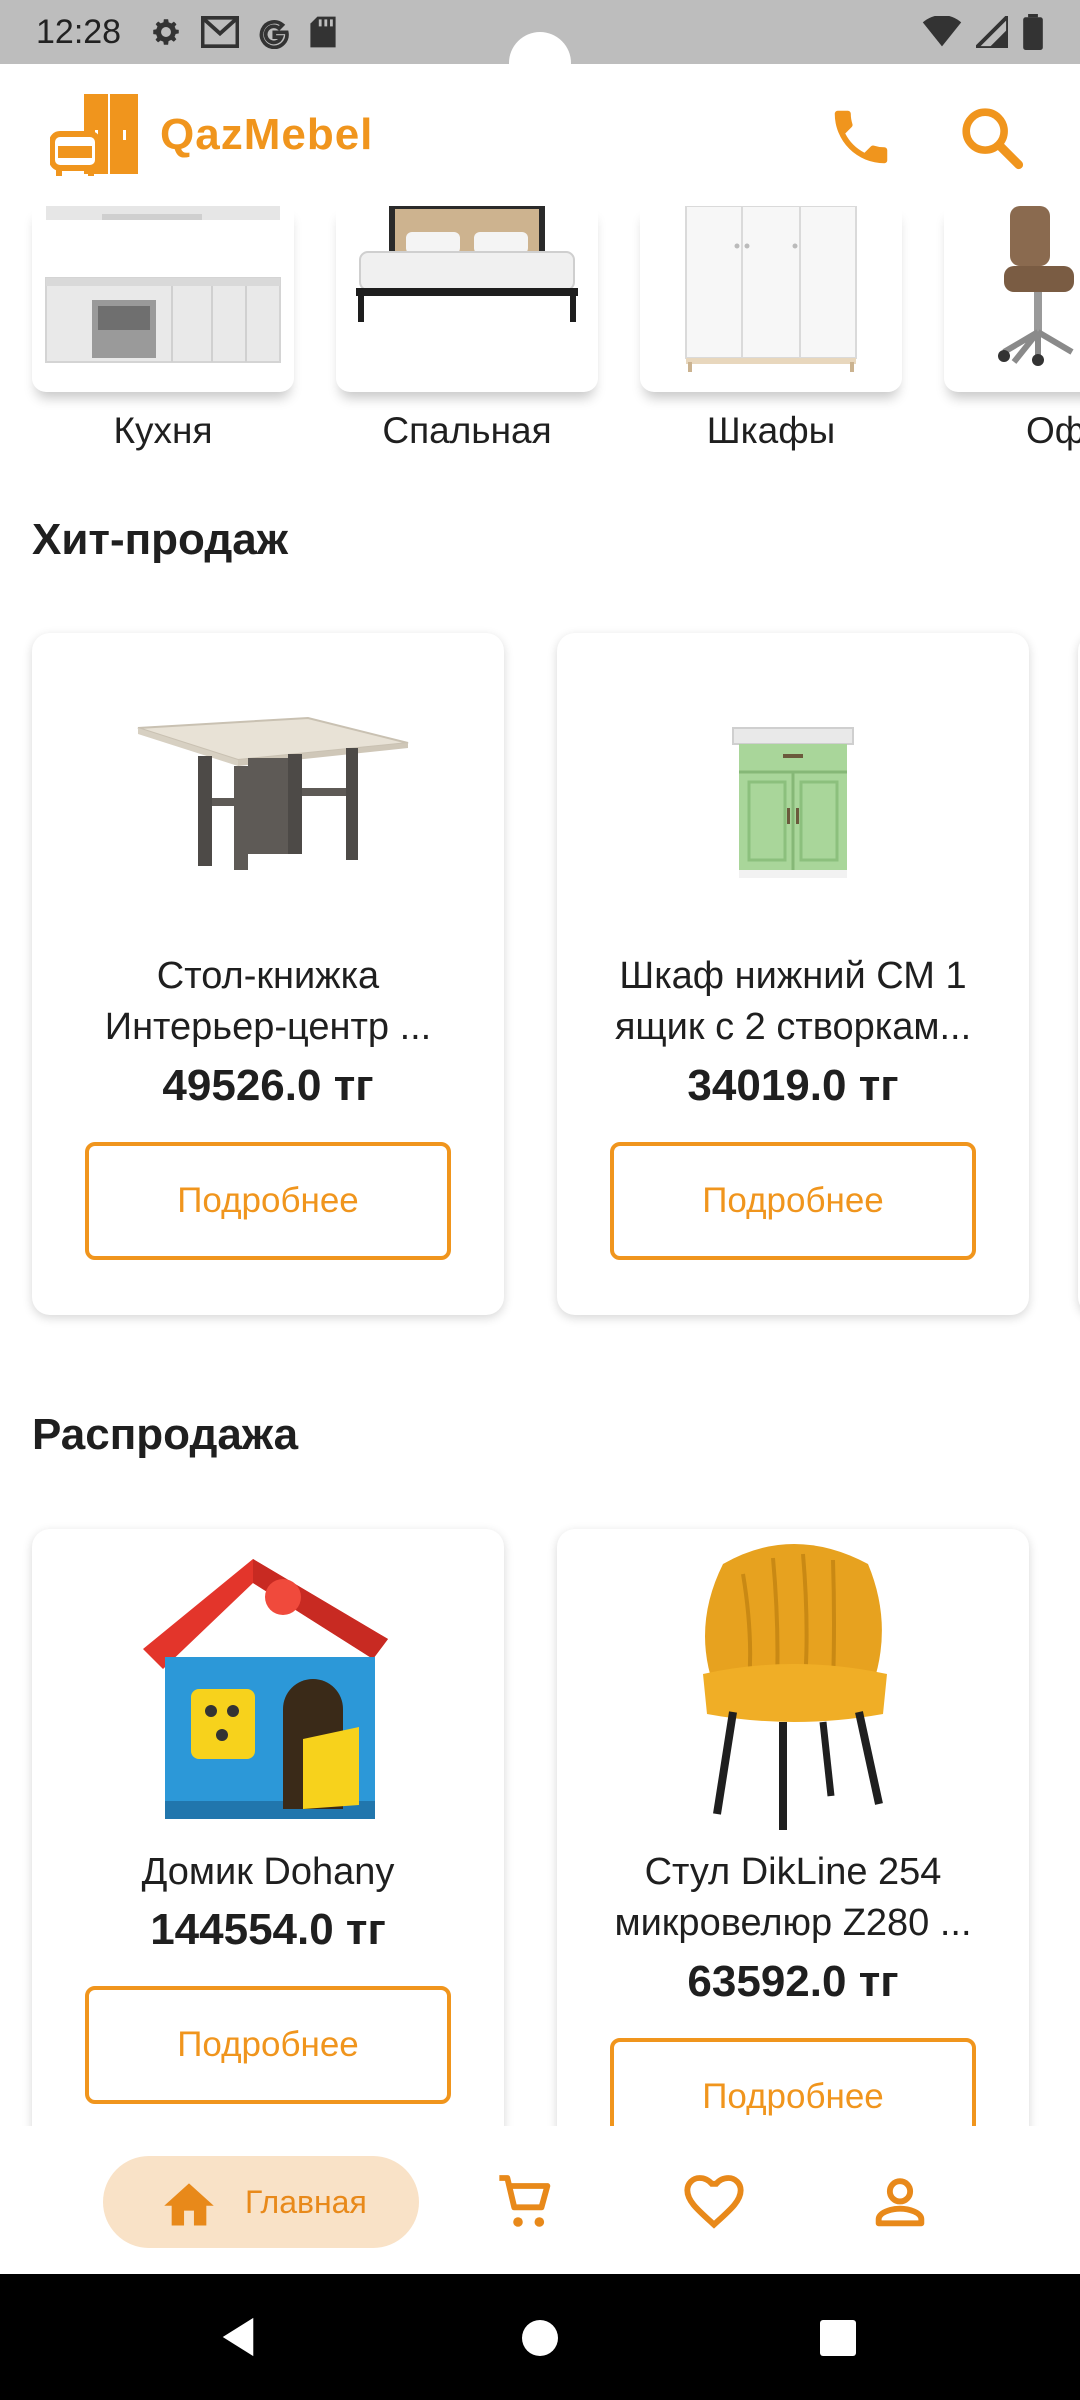 Image resolution: width=1080 pixels, height=2400 pixels. Describe the element at coordinates (771, 289) in the screenshot. I see `wardrobe-image` at that location.